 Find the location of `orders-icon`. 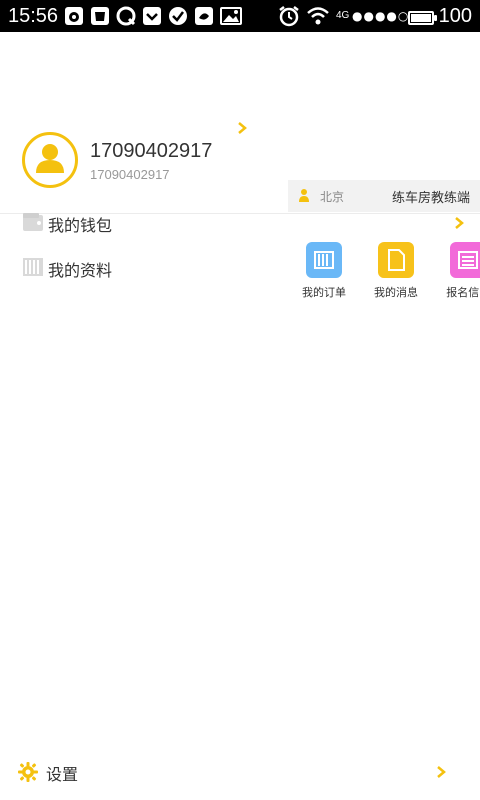

orders-icon is located at coordinates (324, 260).